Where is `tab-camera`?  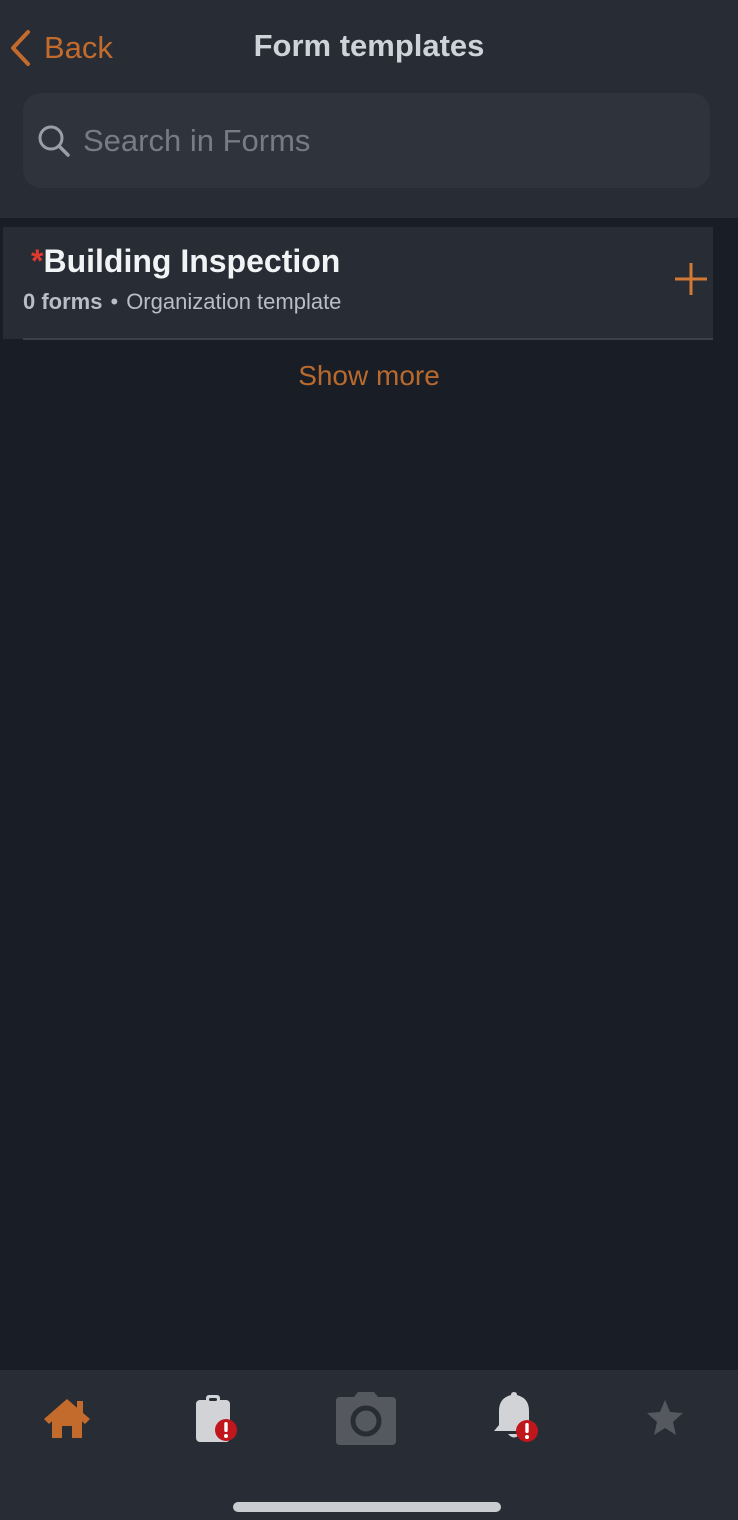
tab-camera is located at coordinates (366, 1420).